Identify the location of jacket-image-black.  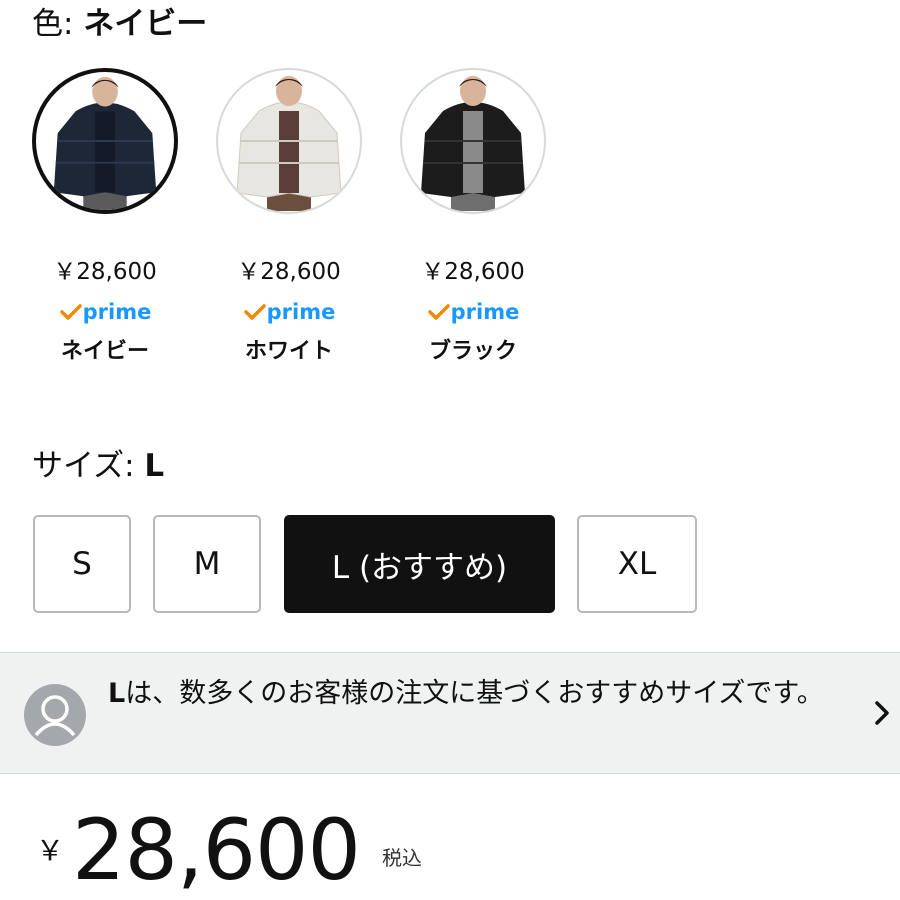
(473, 143).